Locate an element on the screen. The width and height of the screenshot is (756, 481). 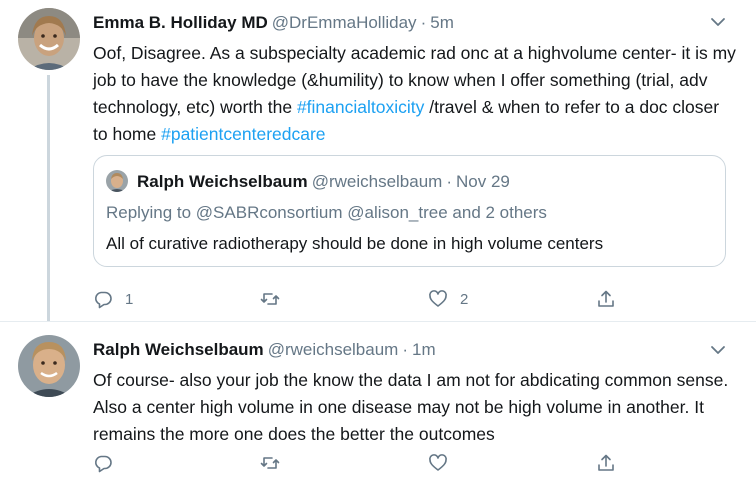
avatar-ralph-weichselbaum is located at coordinates (49, 366).